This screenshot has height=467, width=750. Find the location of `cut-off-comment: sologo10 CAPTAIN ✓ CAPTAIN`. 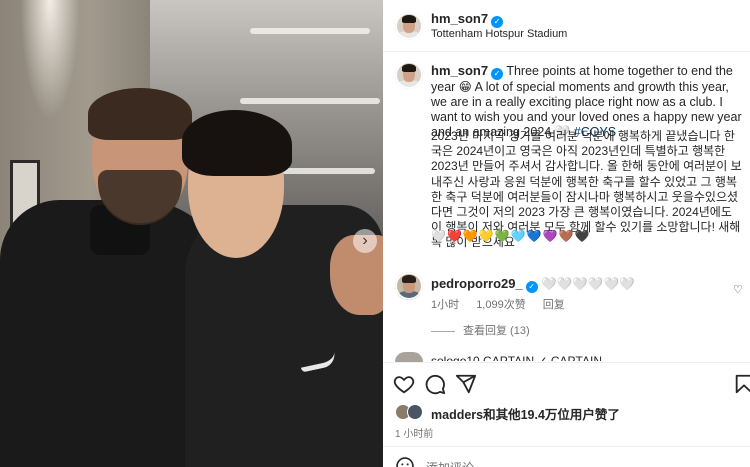

cut-off-comment: sologo10 CAPTAIN ✓ CAPTAIN is located at coordinates (516, 357).